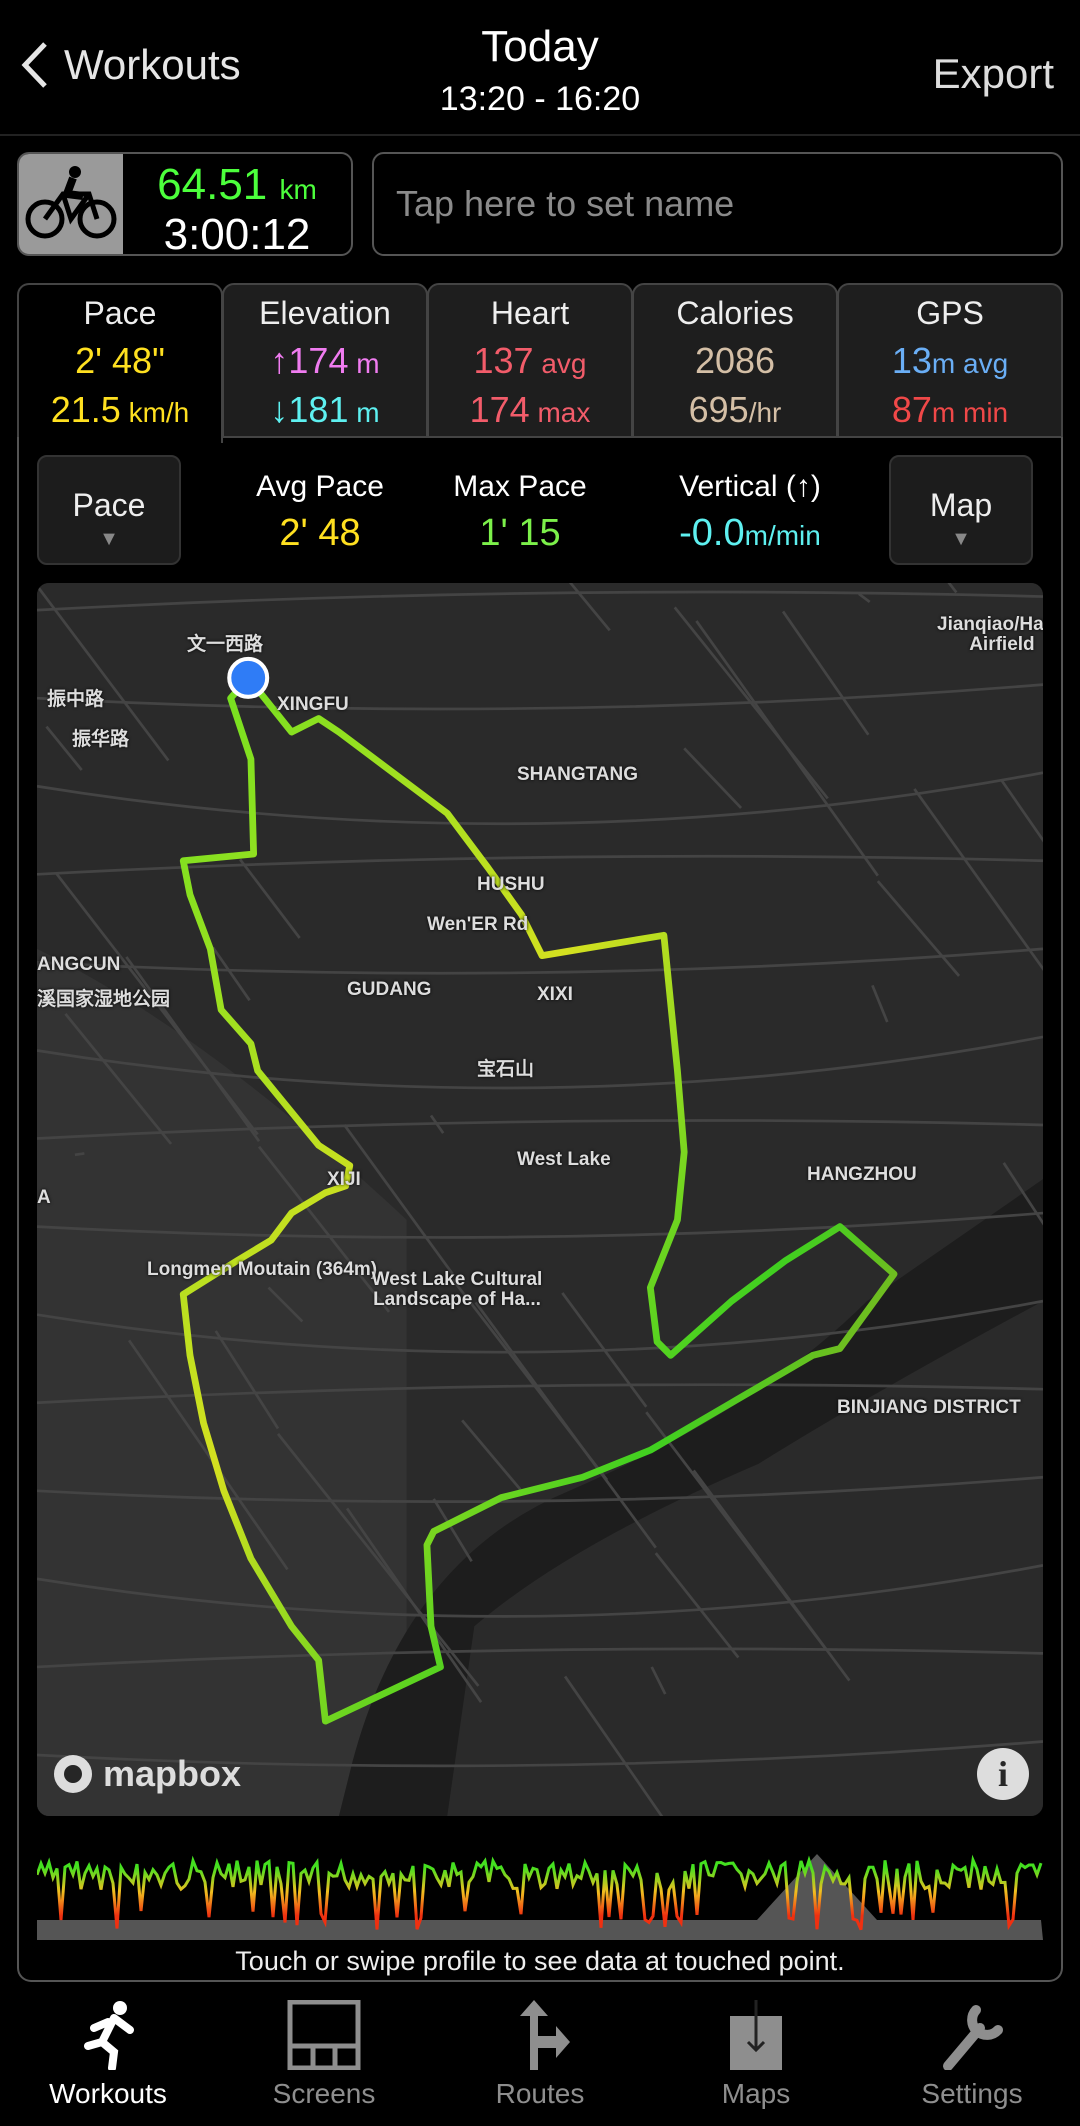 This screenshot has height=2126, width=1080. Describe the element at coordinates (225, 644) in the screenshot. I see `map-label: 文一西路` at that location.